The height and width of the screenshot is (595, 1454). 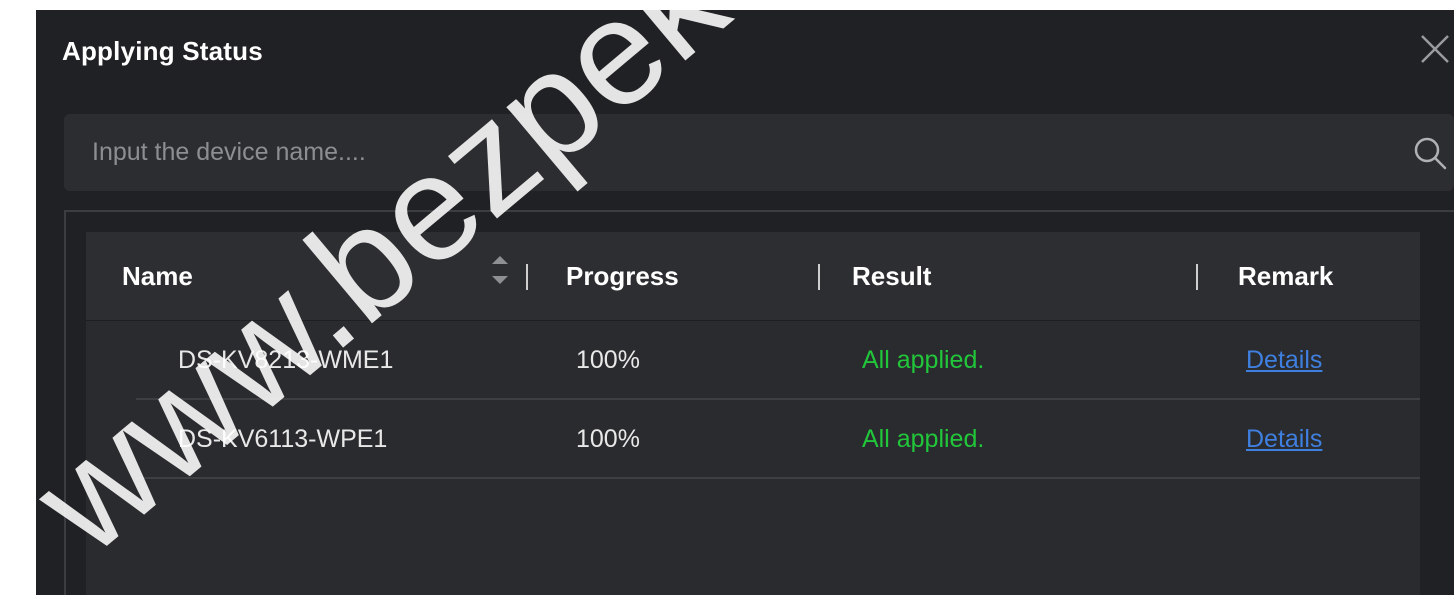 I want to click on device-name: DS-KV6113-WPE1, so click(x=283, y=439).